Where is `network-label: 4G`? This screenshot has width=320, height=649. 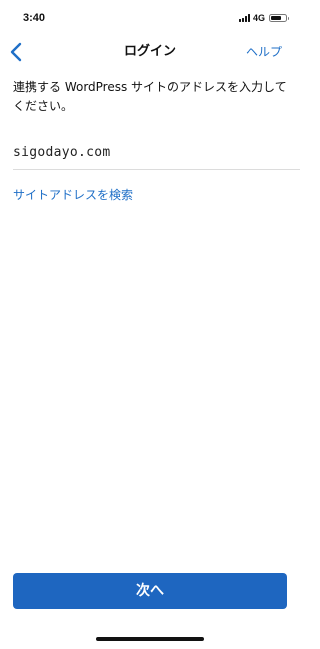
network-label: 4G is located at coordinates (258, 18).